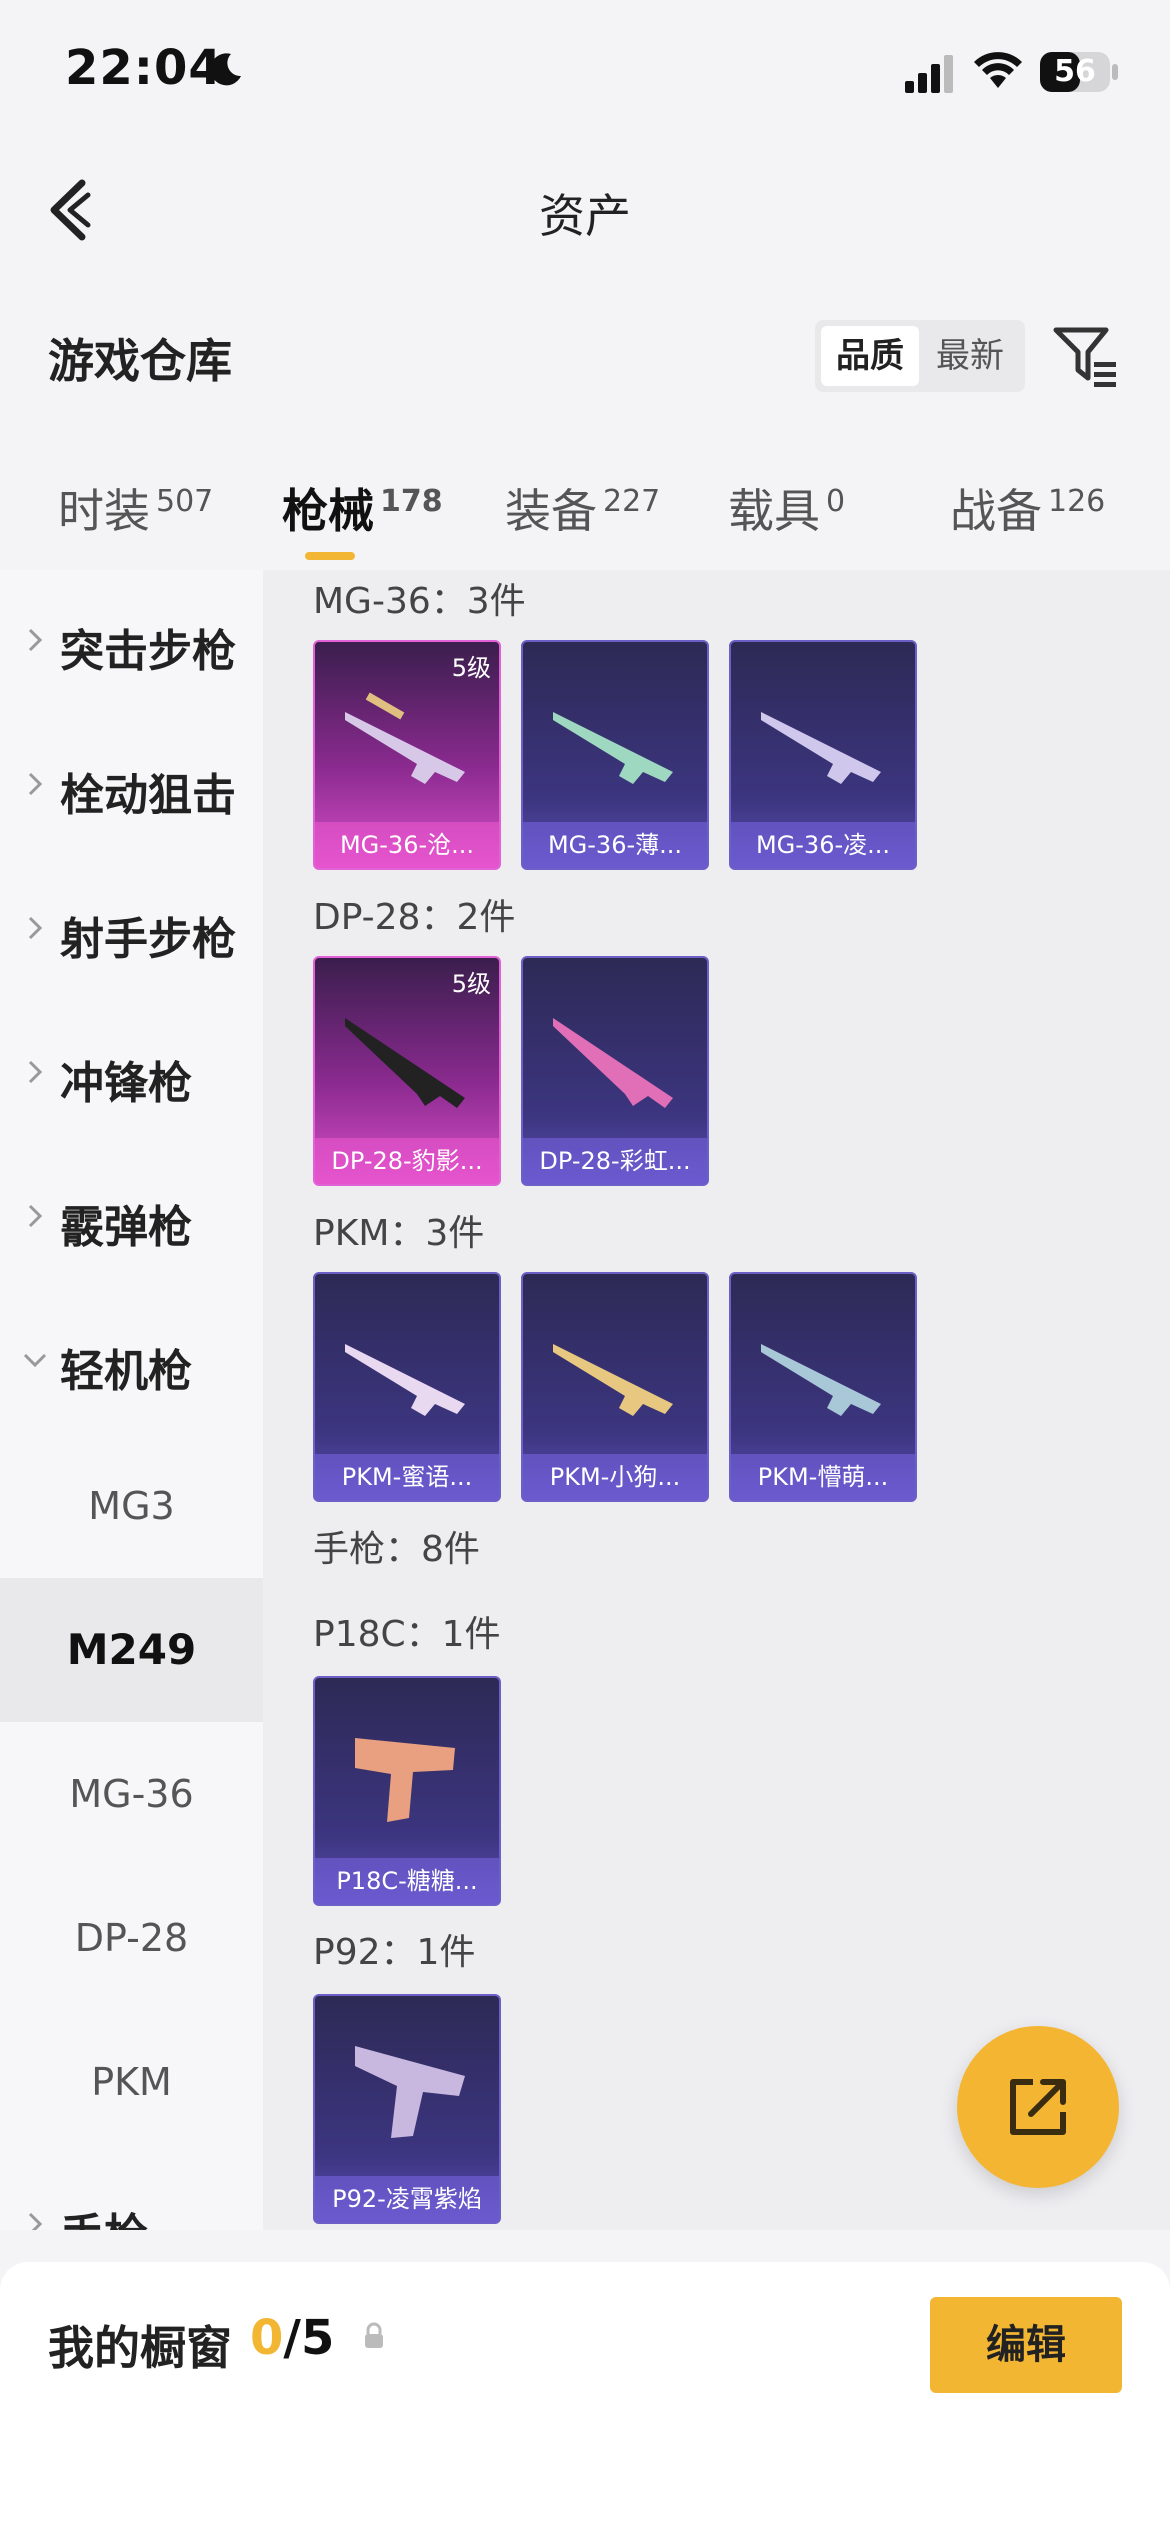 Image resolution: width=1170 pixels, height=2532 pixels. What do you see at coordinates (585, 2397) in the screenshot?
I see `showcase-bar: 我的橱窗 0/5 编辑` at bounding box center [585, 2397].